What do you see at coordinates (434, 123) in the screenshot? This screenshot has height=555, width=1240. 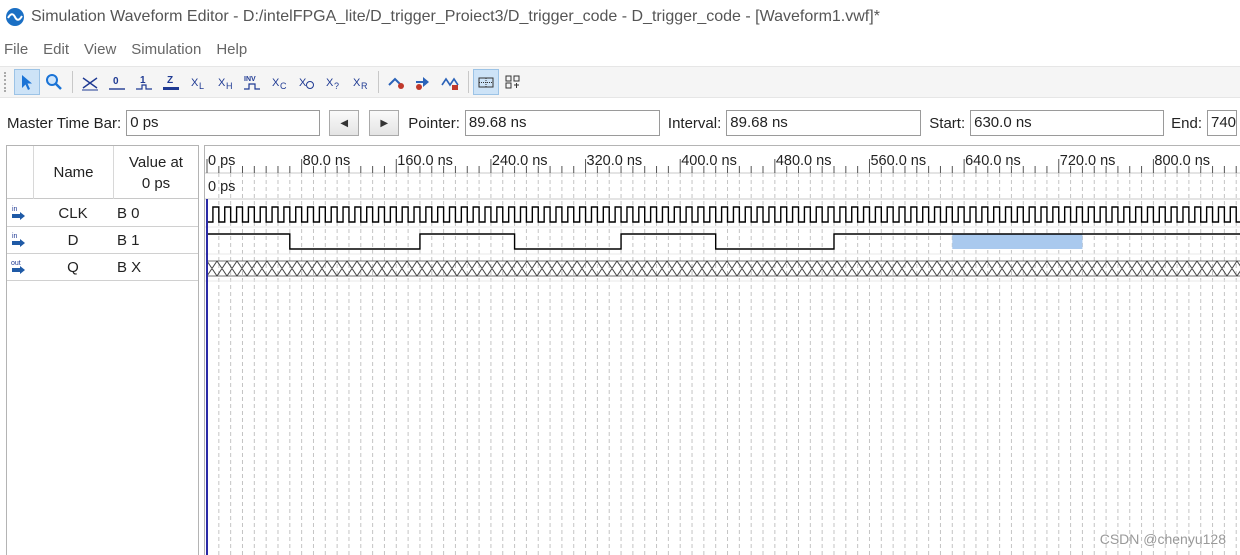 I see `pointer-label: Pointer:` at bounding box center [434, 123].